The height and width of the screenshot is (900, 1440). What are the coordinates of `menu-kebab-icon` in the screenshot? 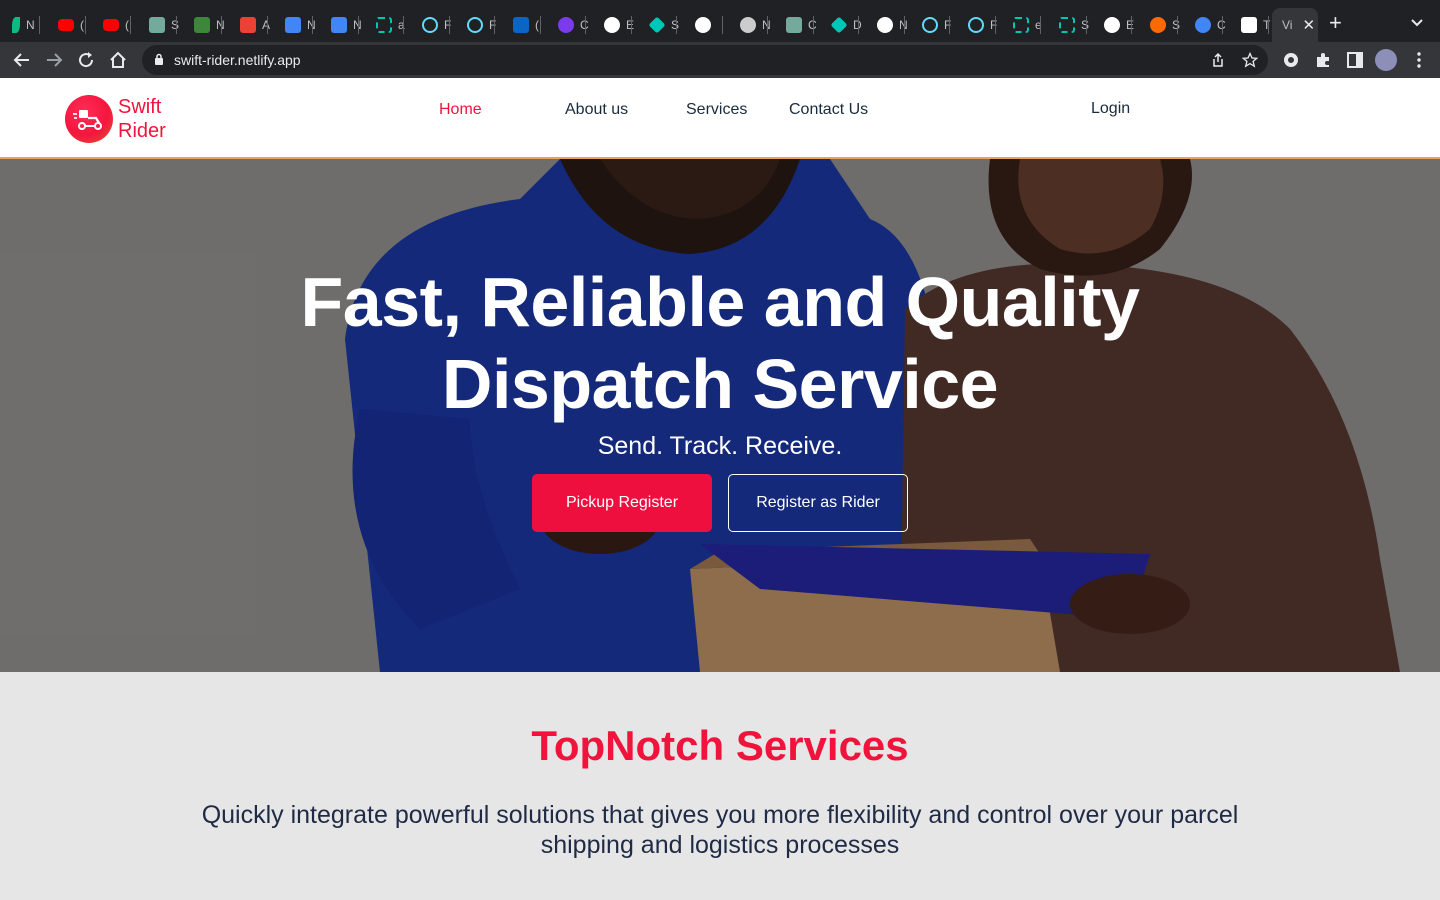 It's located at (1419, 60).